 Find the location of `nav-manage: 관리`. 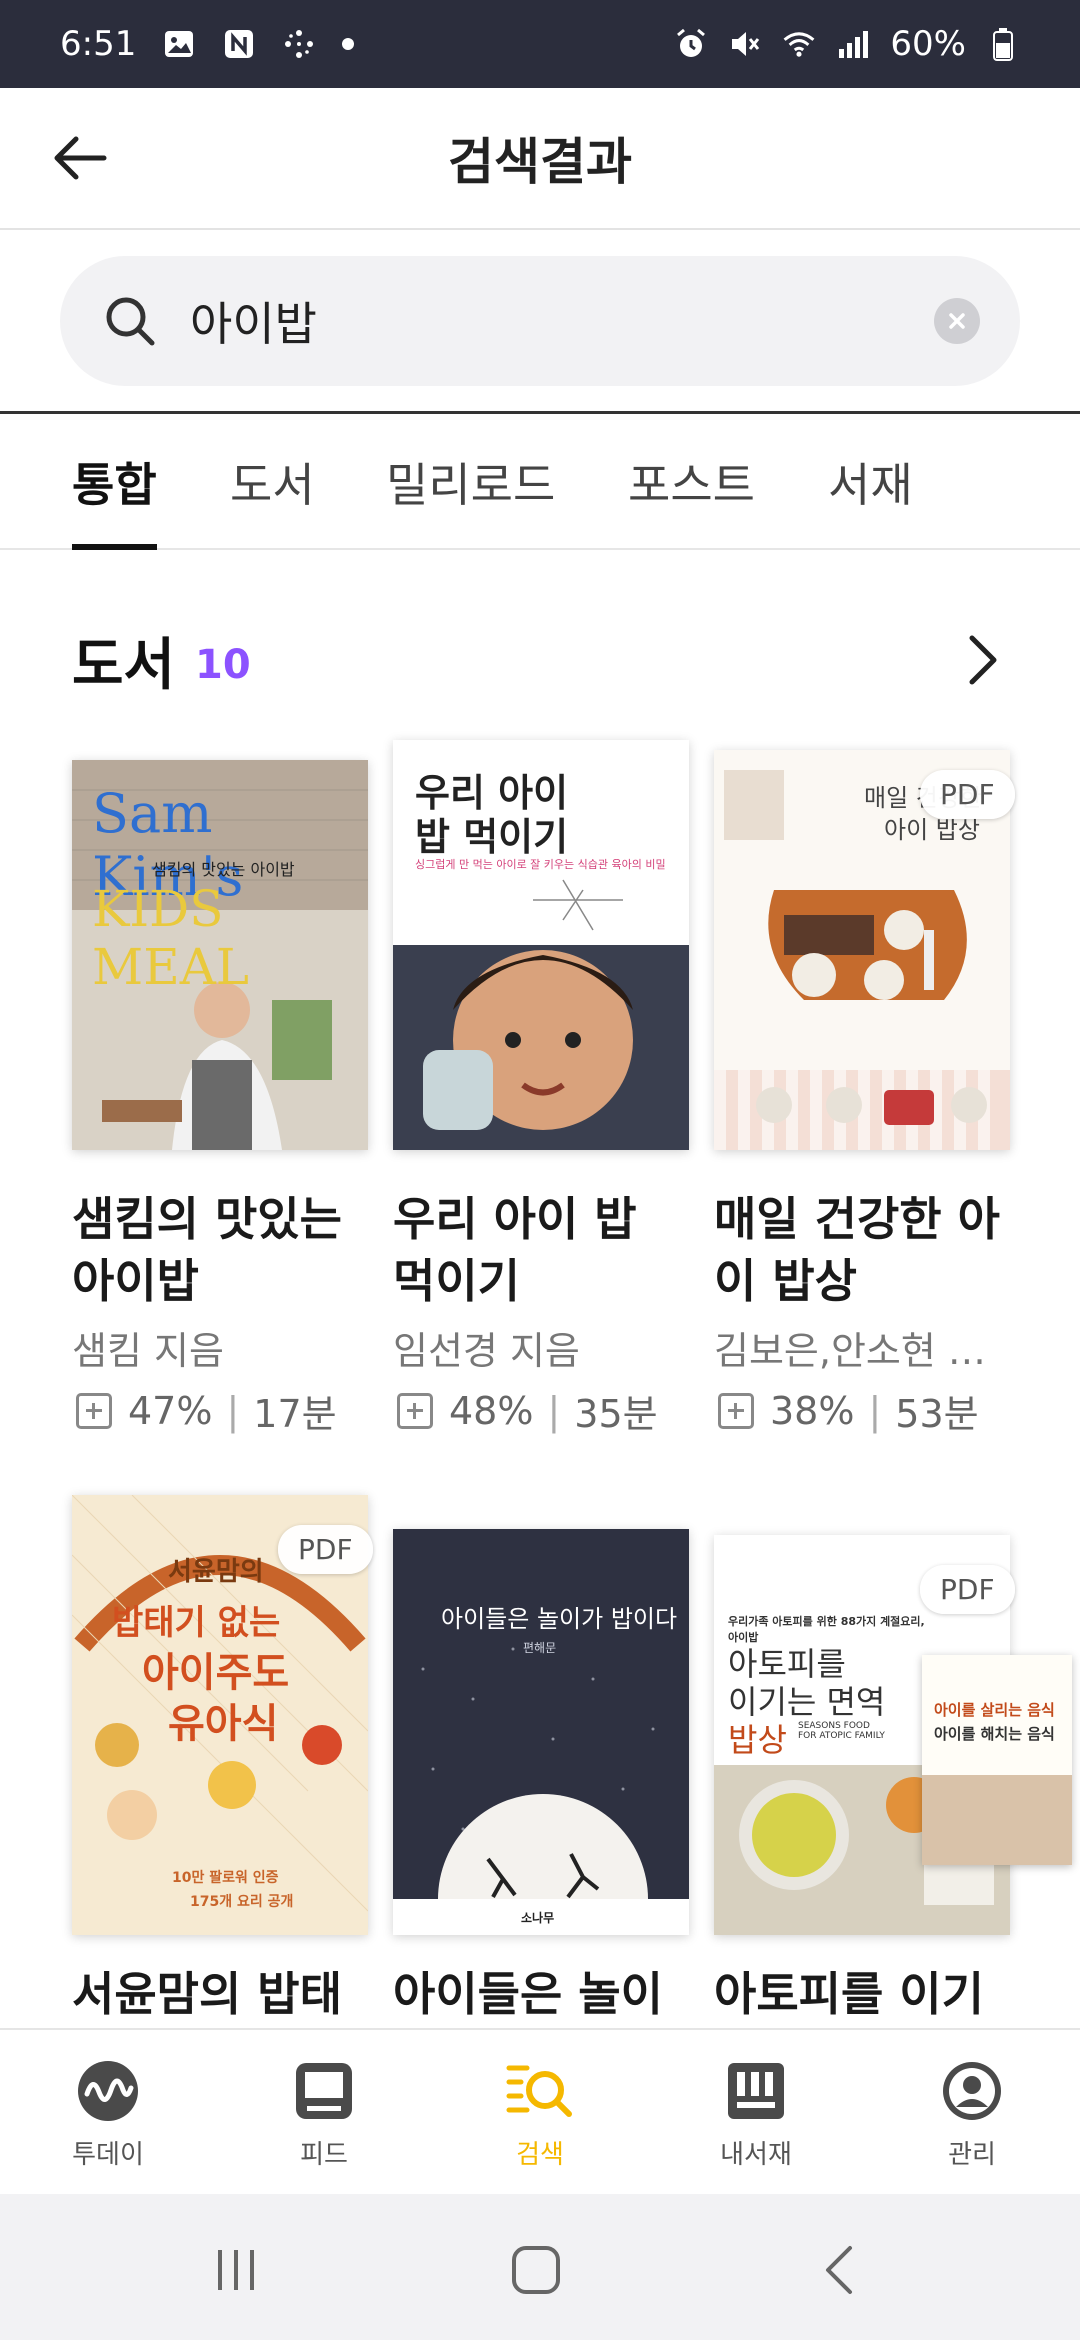

nav-manage: 관리 is located at coordinates (972, 2113).